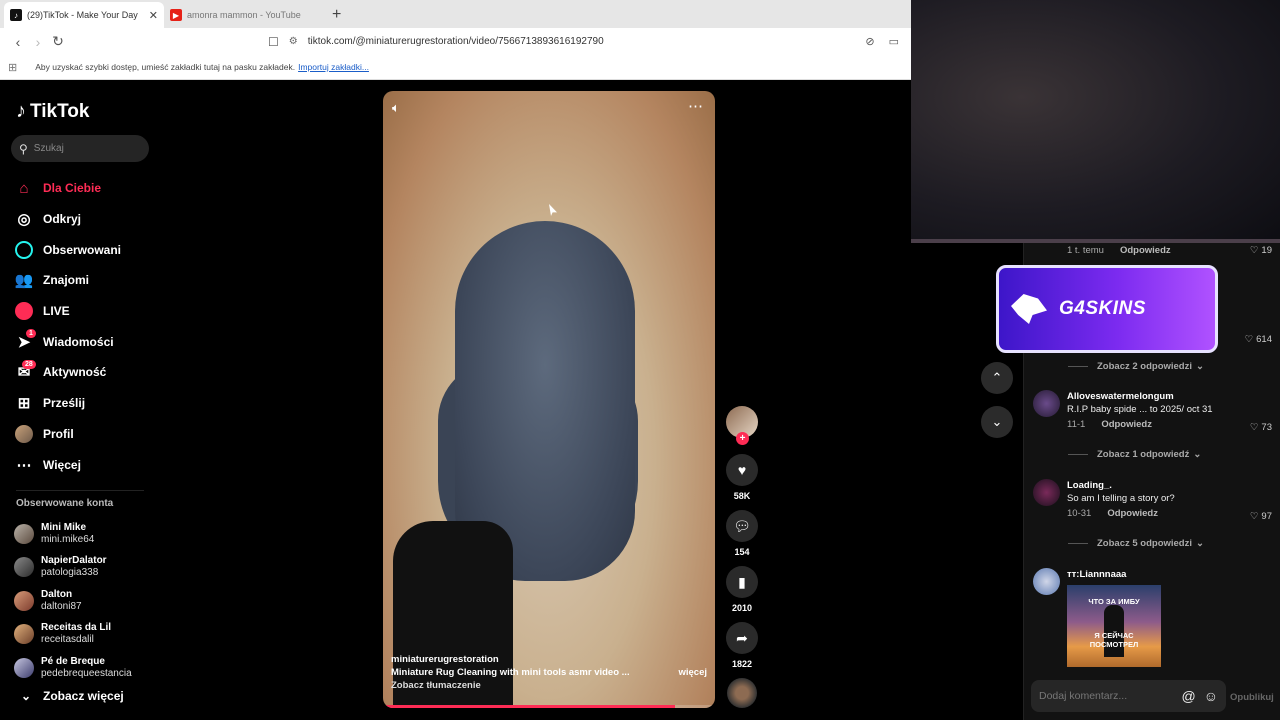 The width and height of the screenshot is (1280, 720). Describe the element at coordinates (695, 106) in the screenshot. I see `more-options-icon: ⋯` at that location.